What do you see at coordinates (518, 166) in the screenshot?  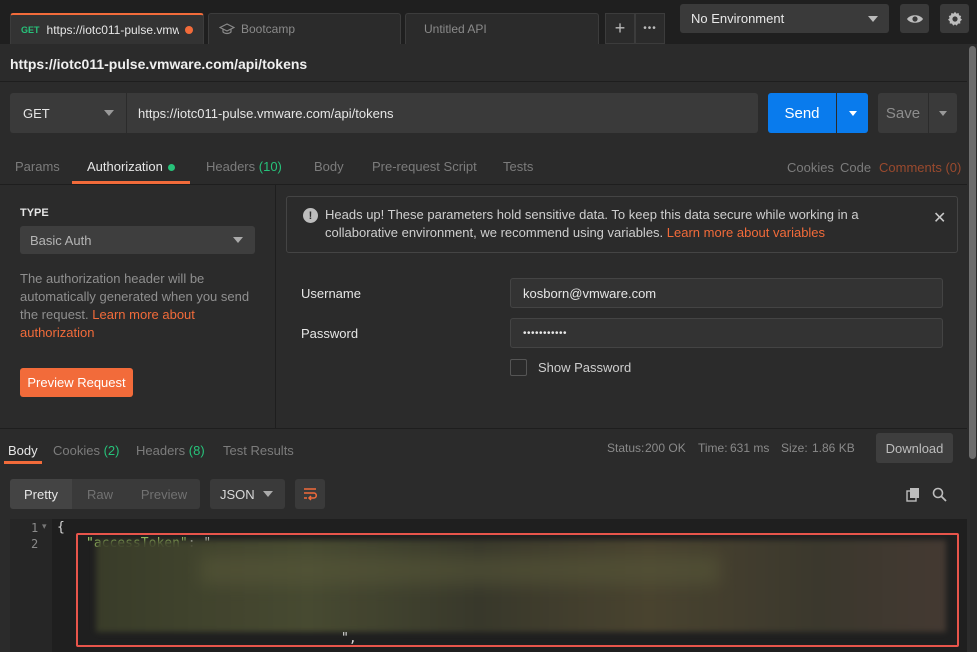 I see `tab-tests: Tests` at bounding box center [518, 166].